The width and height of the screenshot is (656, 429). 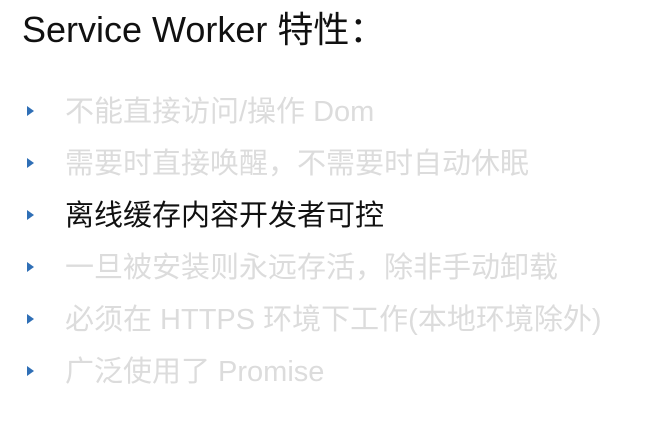 What do you see at coordinates (333, 320) in the screenshot?
I see `bullet-text: 必须在 HTTPS 环境下工作(本地环境除外)` at bounding box center [333, 320].